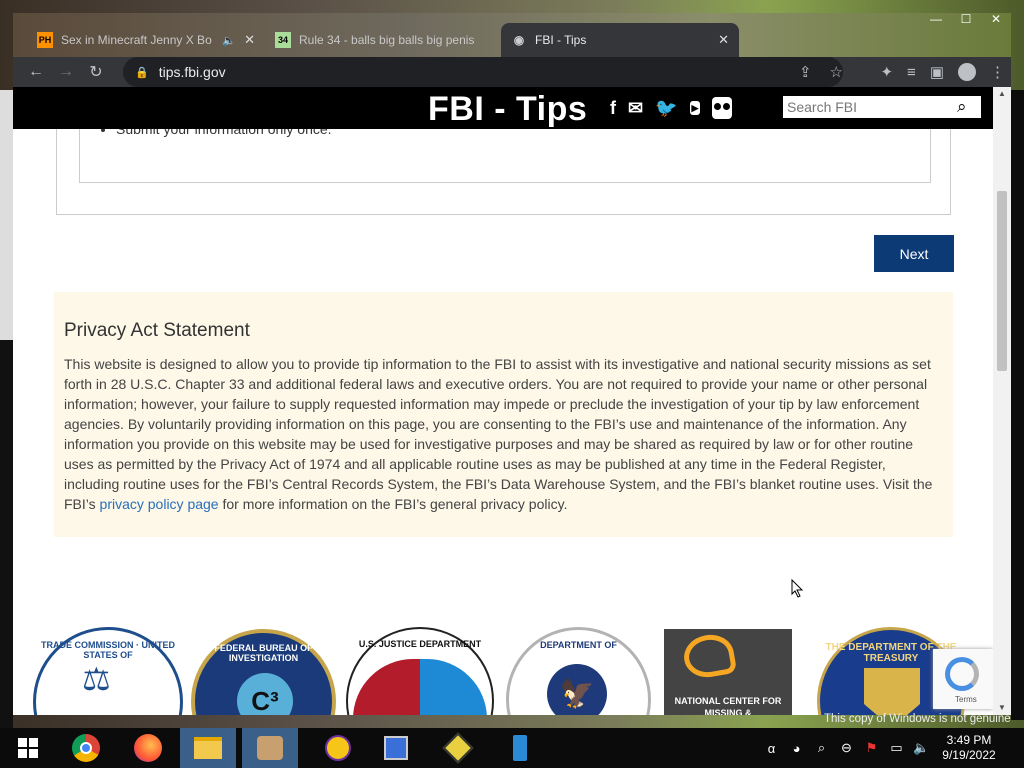  Describe the element at coordinates (967, 72) in the screenshot. I see `profile-avatar` at that location.